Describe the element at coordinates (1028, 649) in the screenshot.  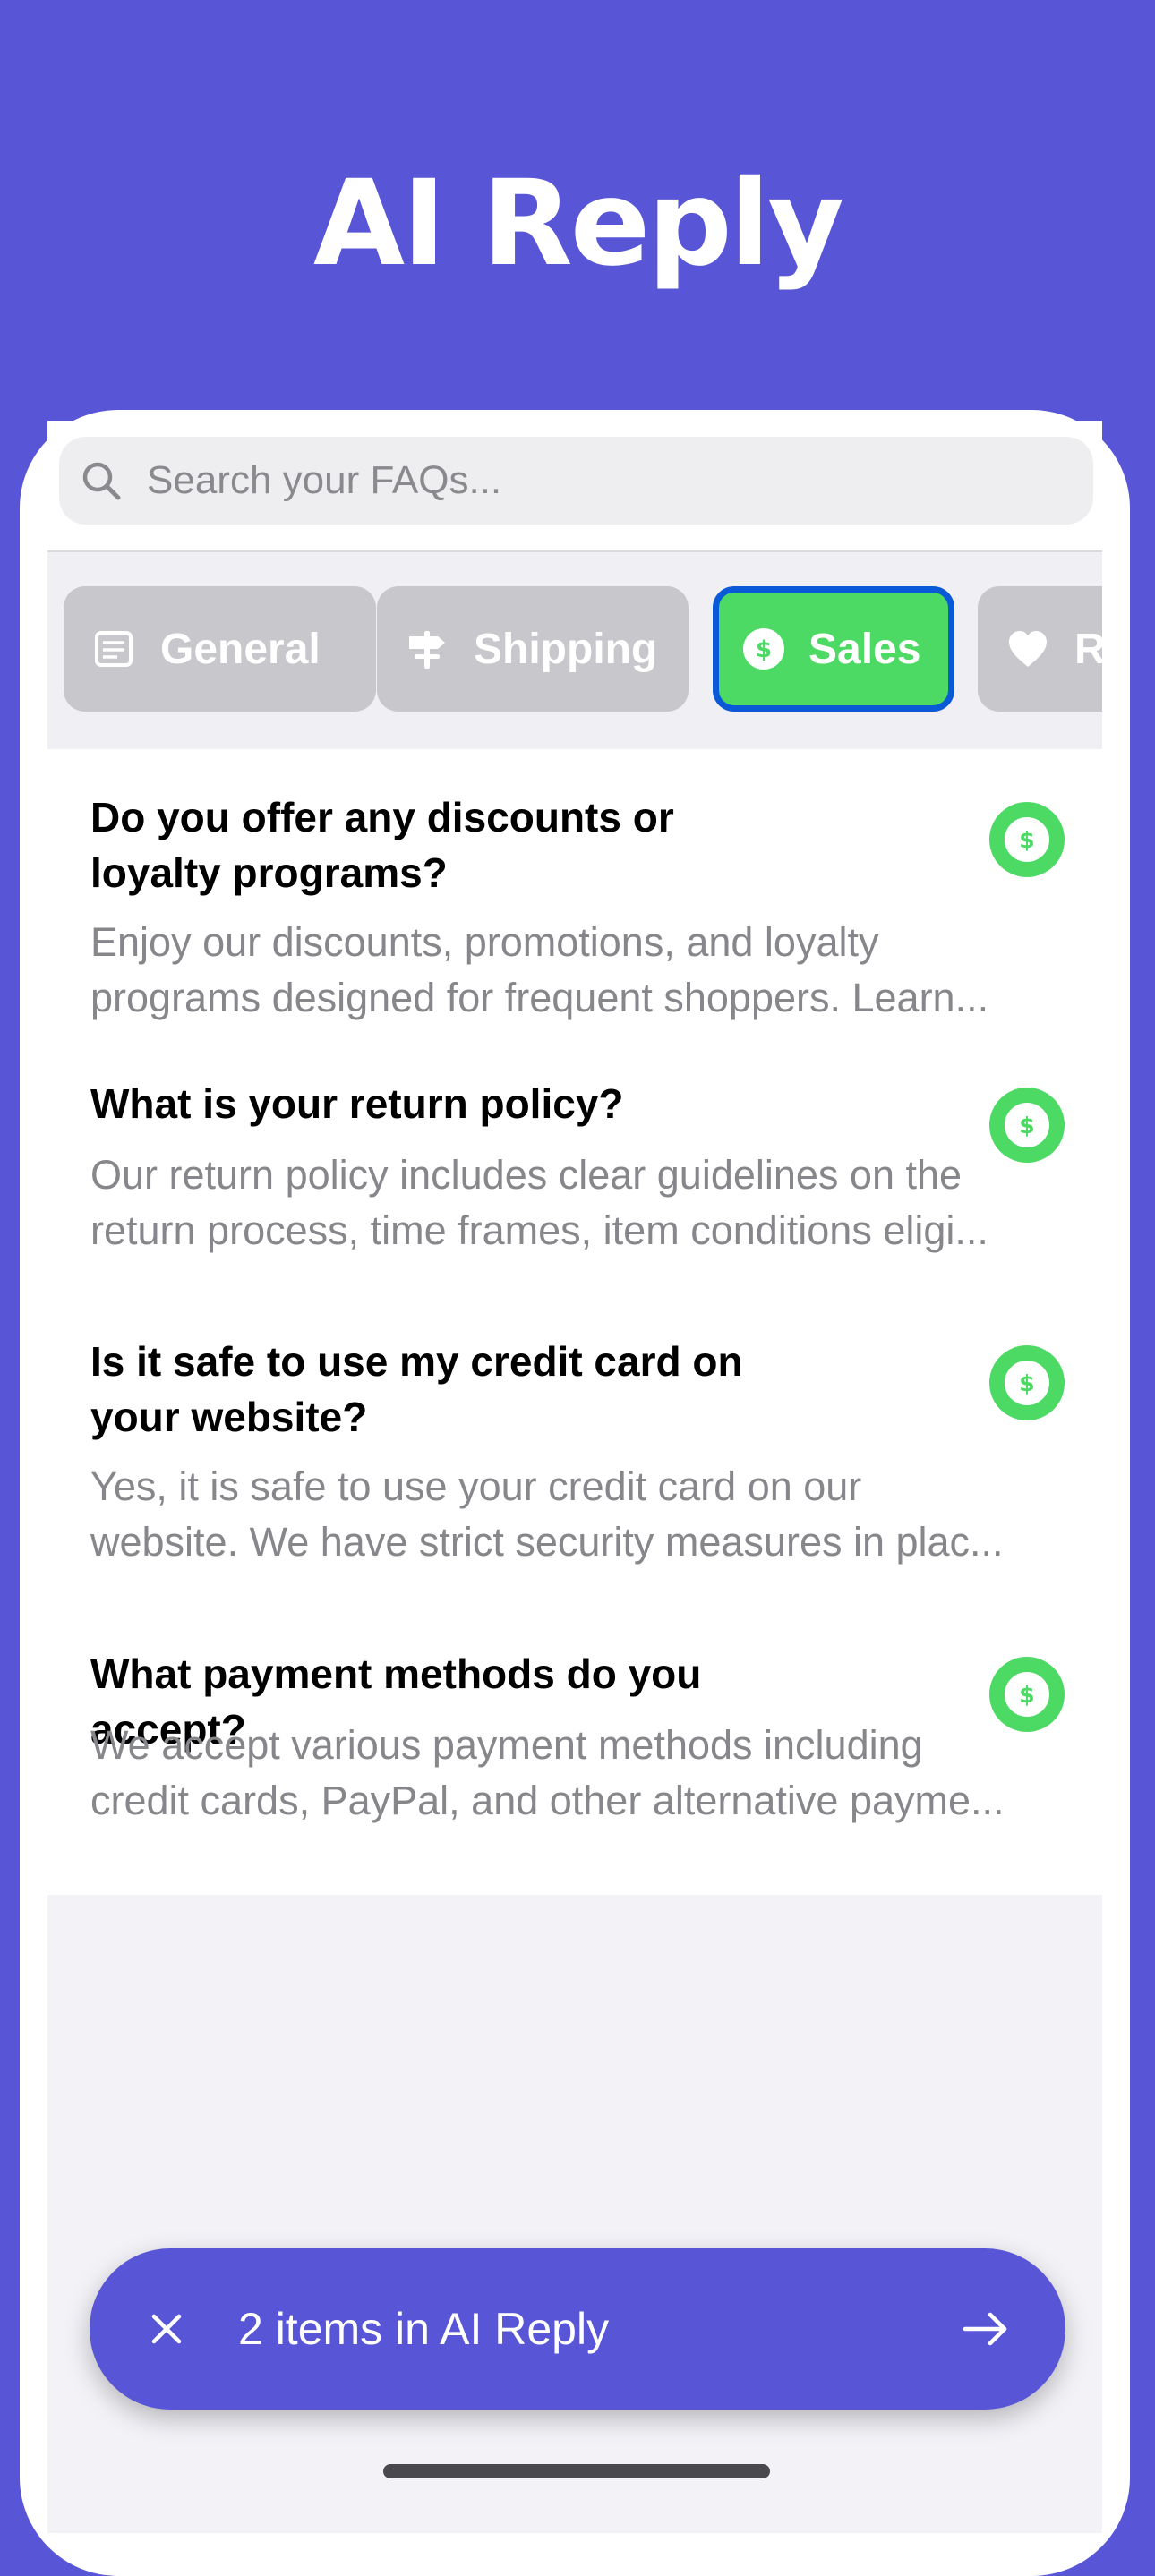
I see `heart-icon` at that location.